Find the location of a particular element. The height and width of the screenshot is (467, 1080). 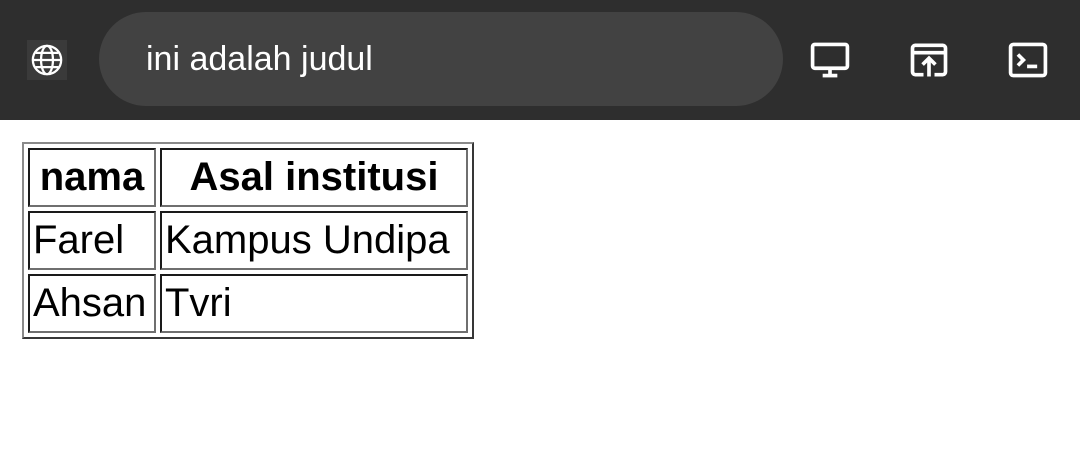

table-row: Farel Kampus Undipa is located at coordinates (248, 240).